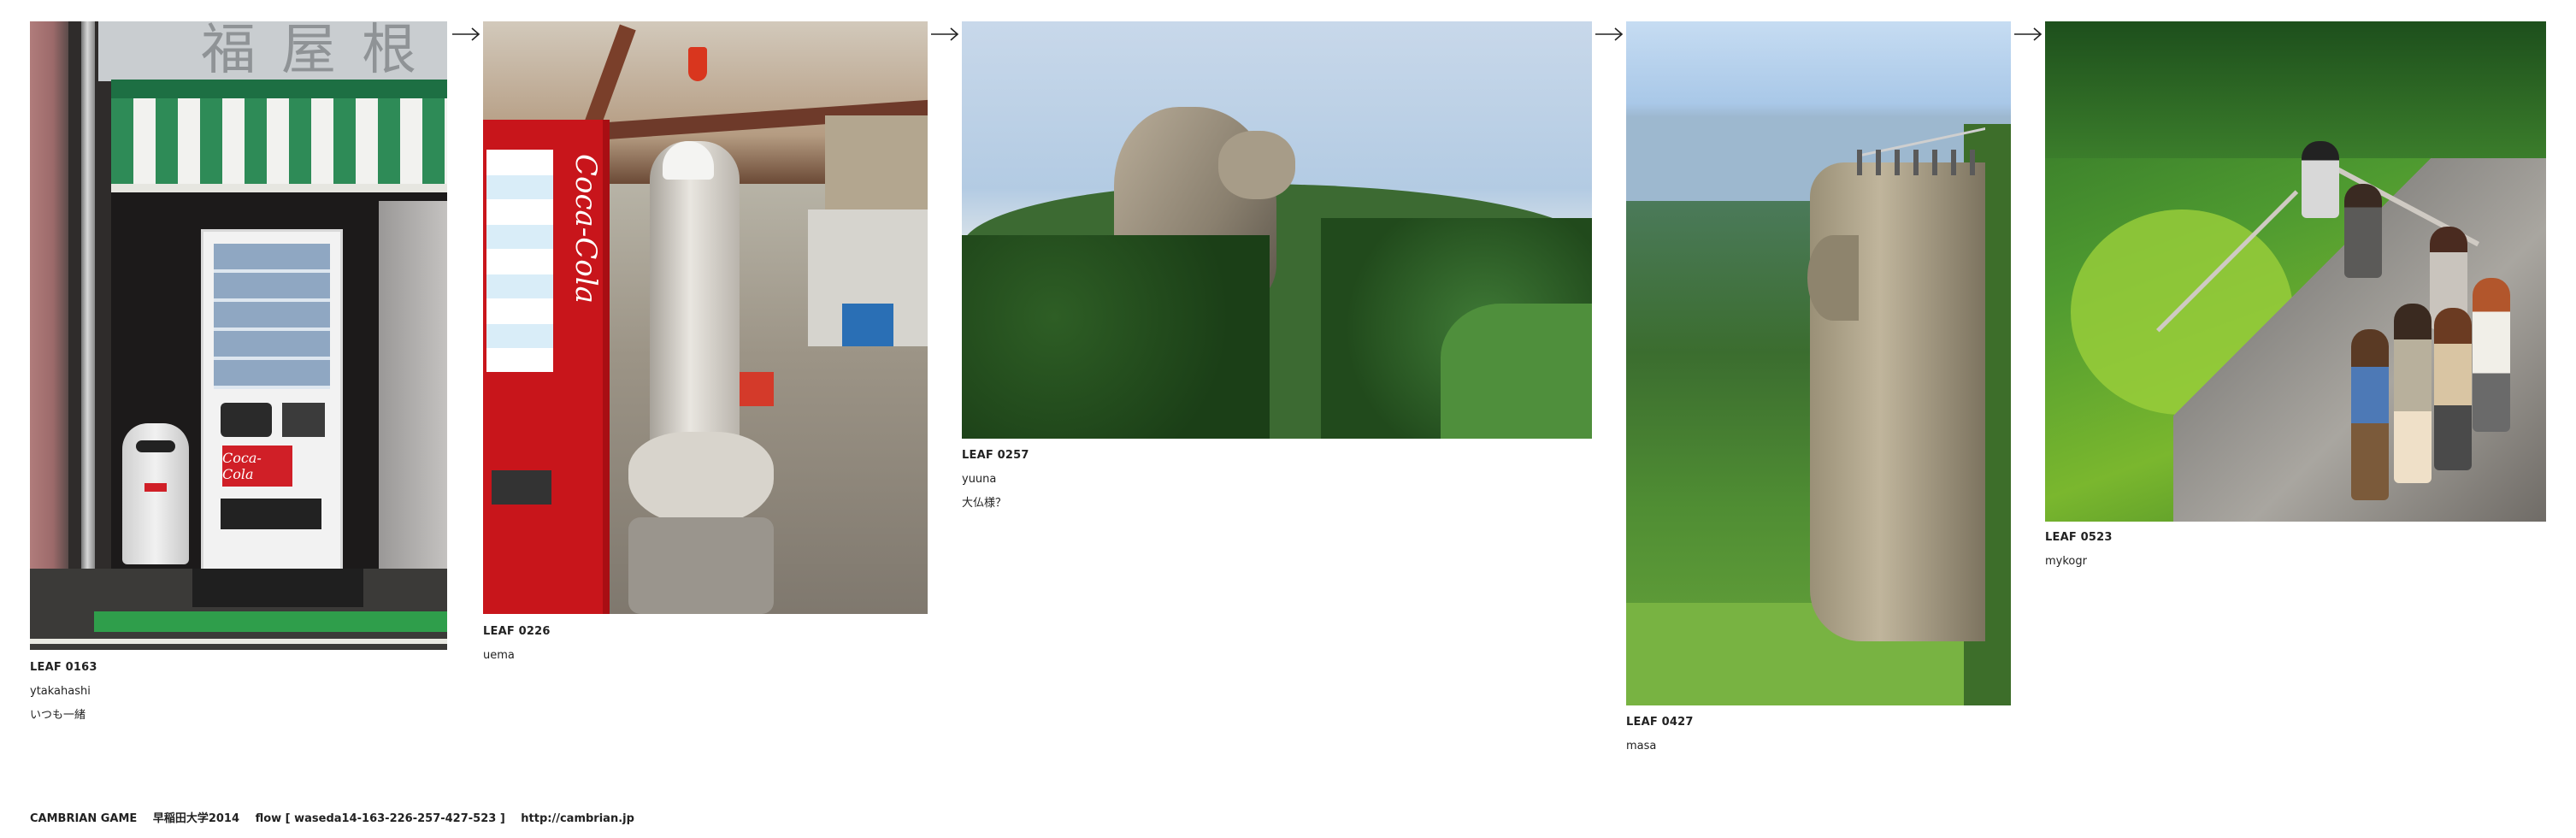 The image size is (2576, 838). I want to click on leaf-photo-0163: 福屋根 Coca-Cola, so click(238, 336).